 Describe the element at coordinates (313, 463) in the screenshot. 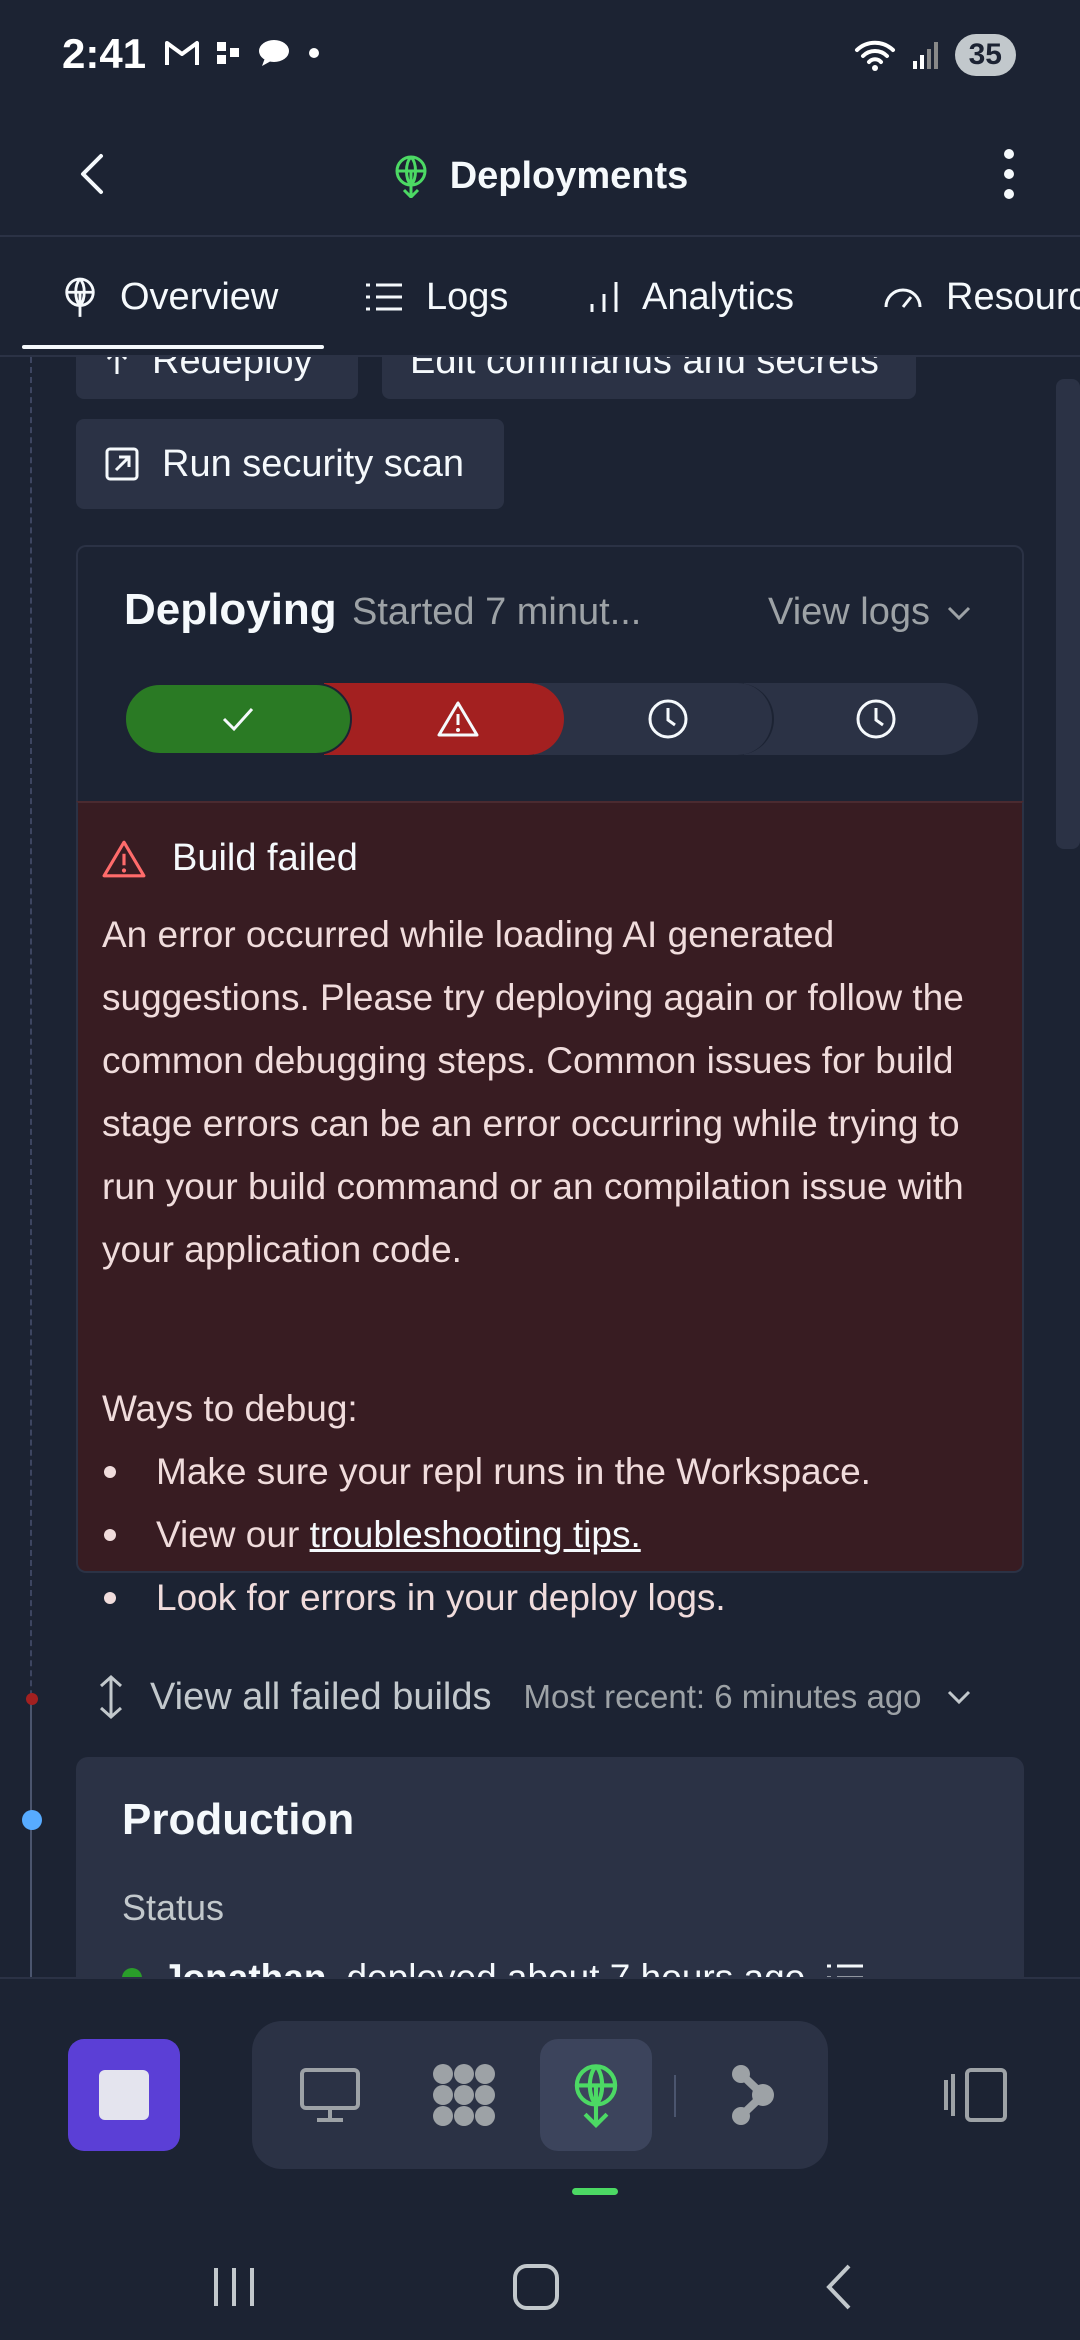

I see `security-scan-label: Run security scan` at that location.